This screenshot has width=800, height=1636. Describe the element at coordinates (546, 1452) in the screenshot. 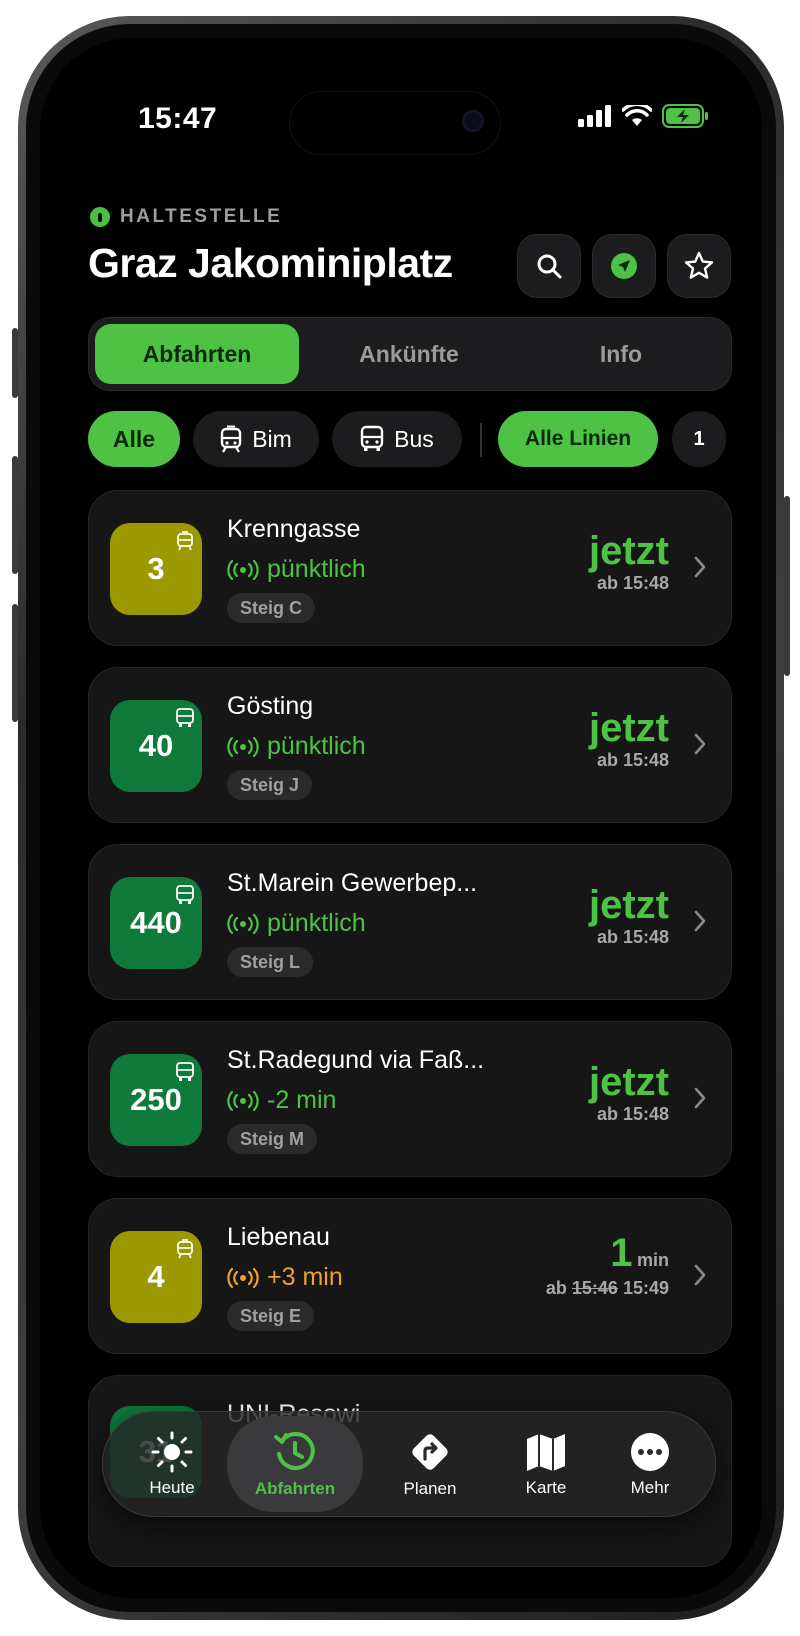

I see `map-icon` at that location.